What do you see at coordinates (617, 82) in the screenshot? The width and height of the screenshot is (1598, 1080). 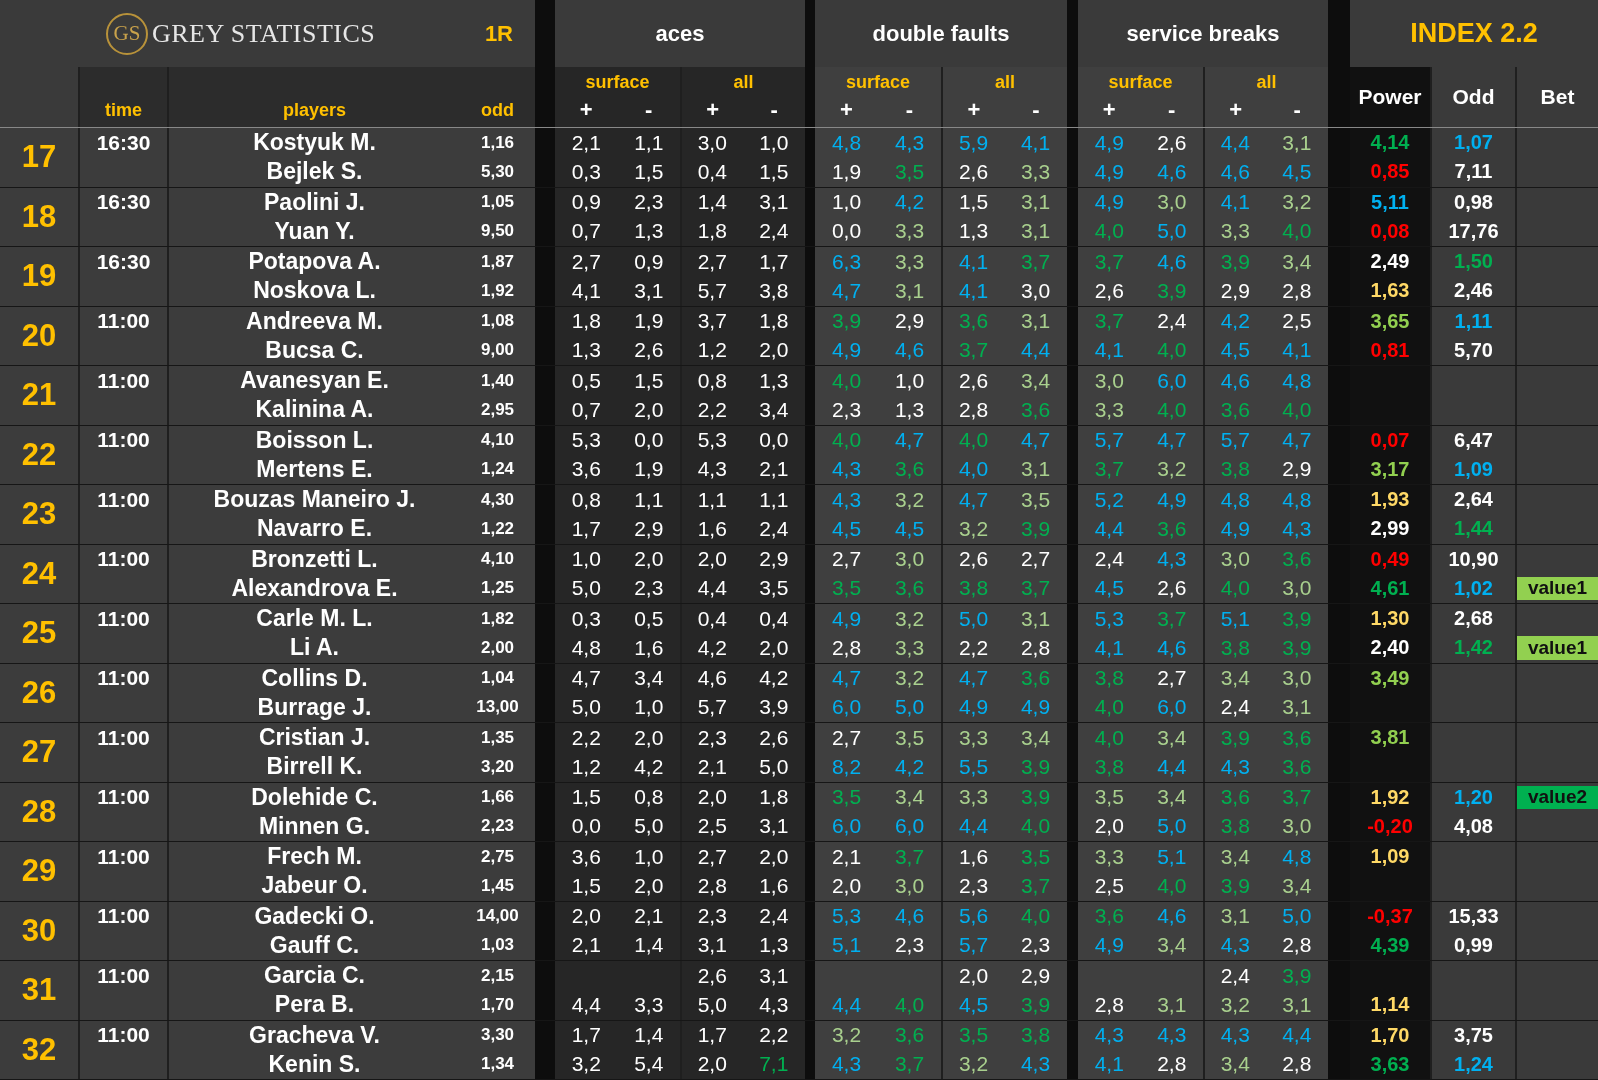 I see `subgroup-label: surface` at bounding box center [617, 82].